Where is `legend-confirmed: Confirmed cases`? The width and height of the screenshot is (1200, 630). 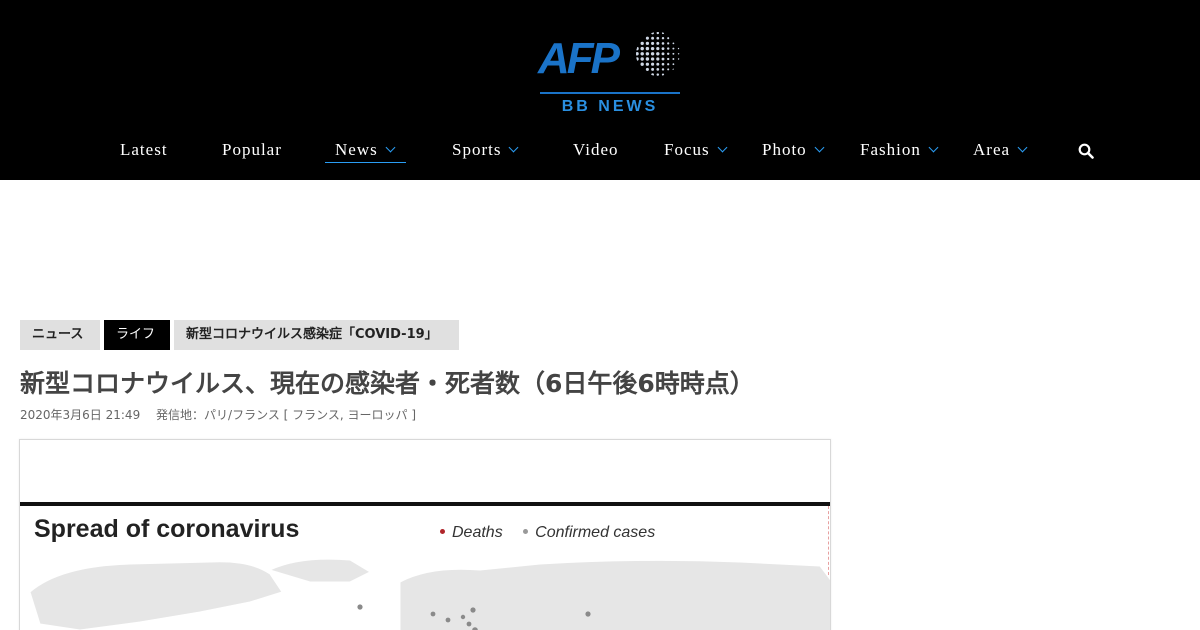 legend-confirmed: Confirmed cases is located at coordinates (589, 532).